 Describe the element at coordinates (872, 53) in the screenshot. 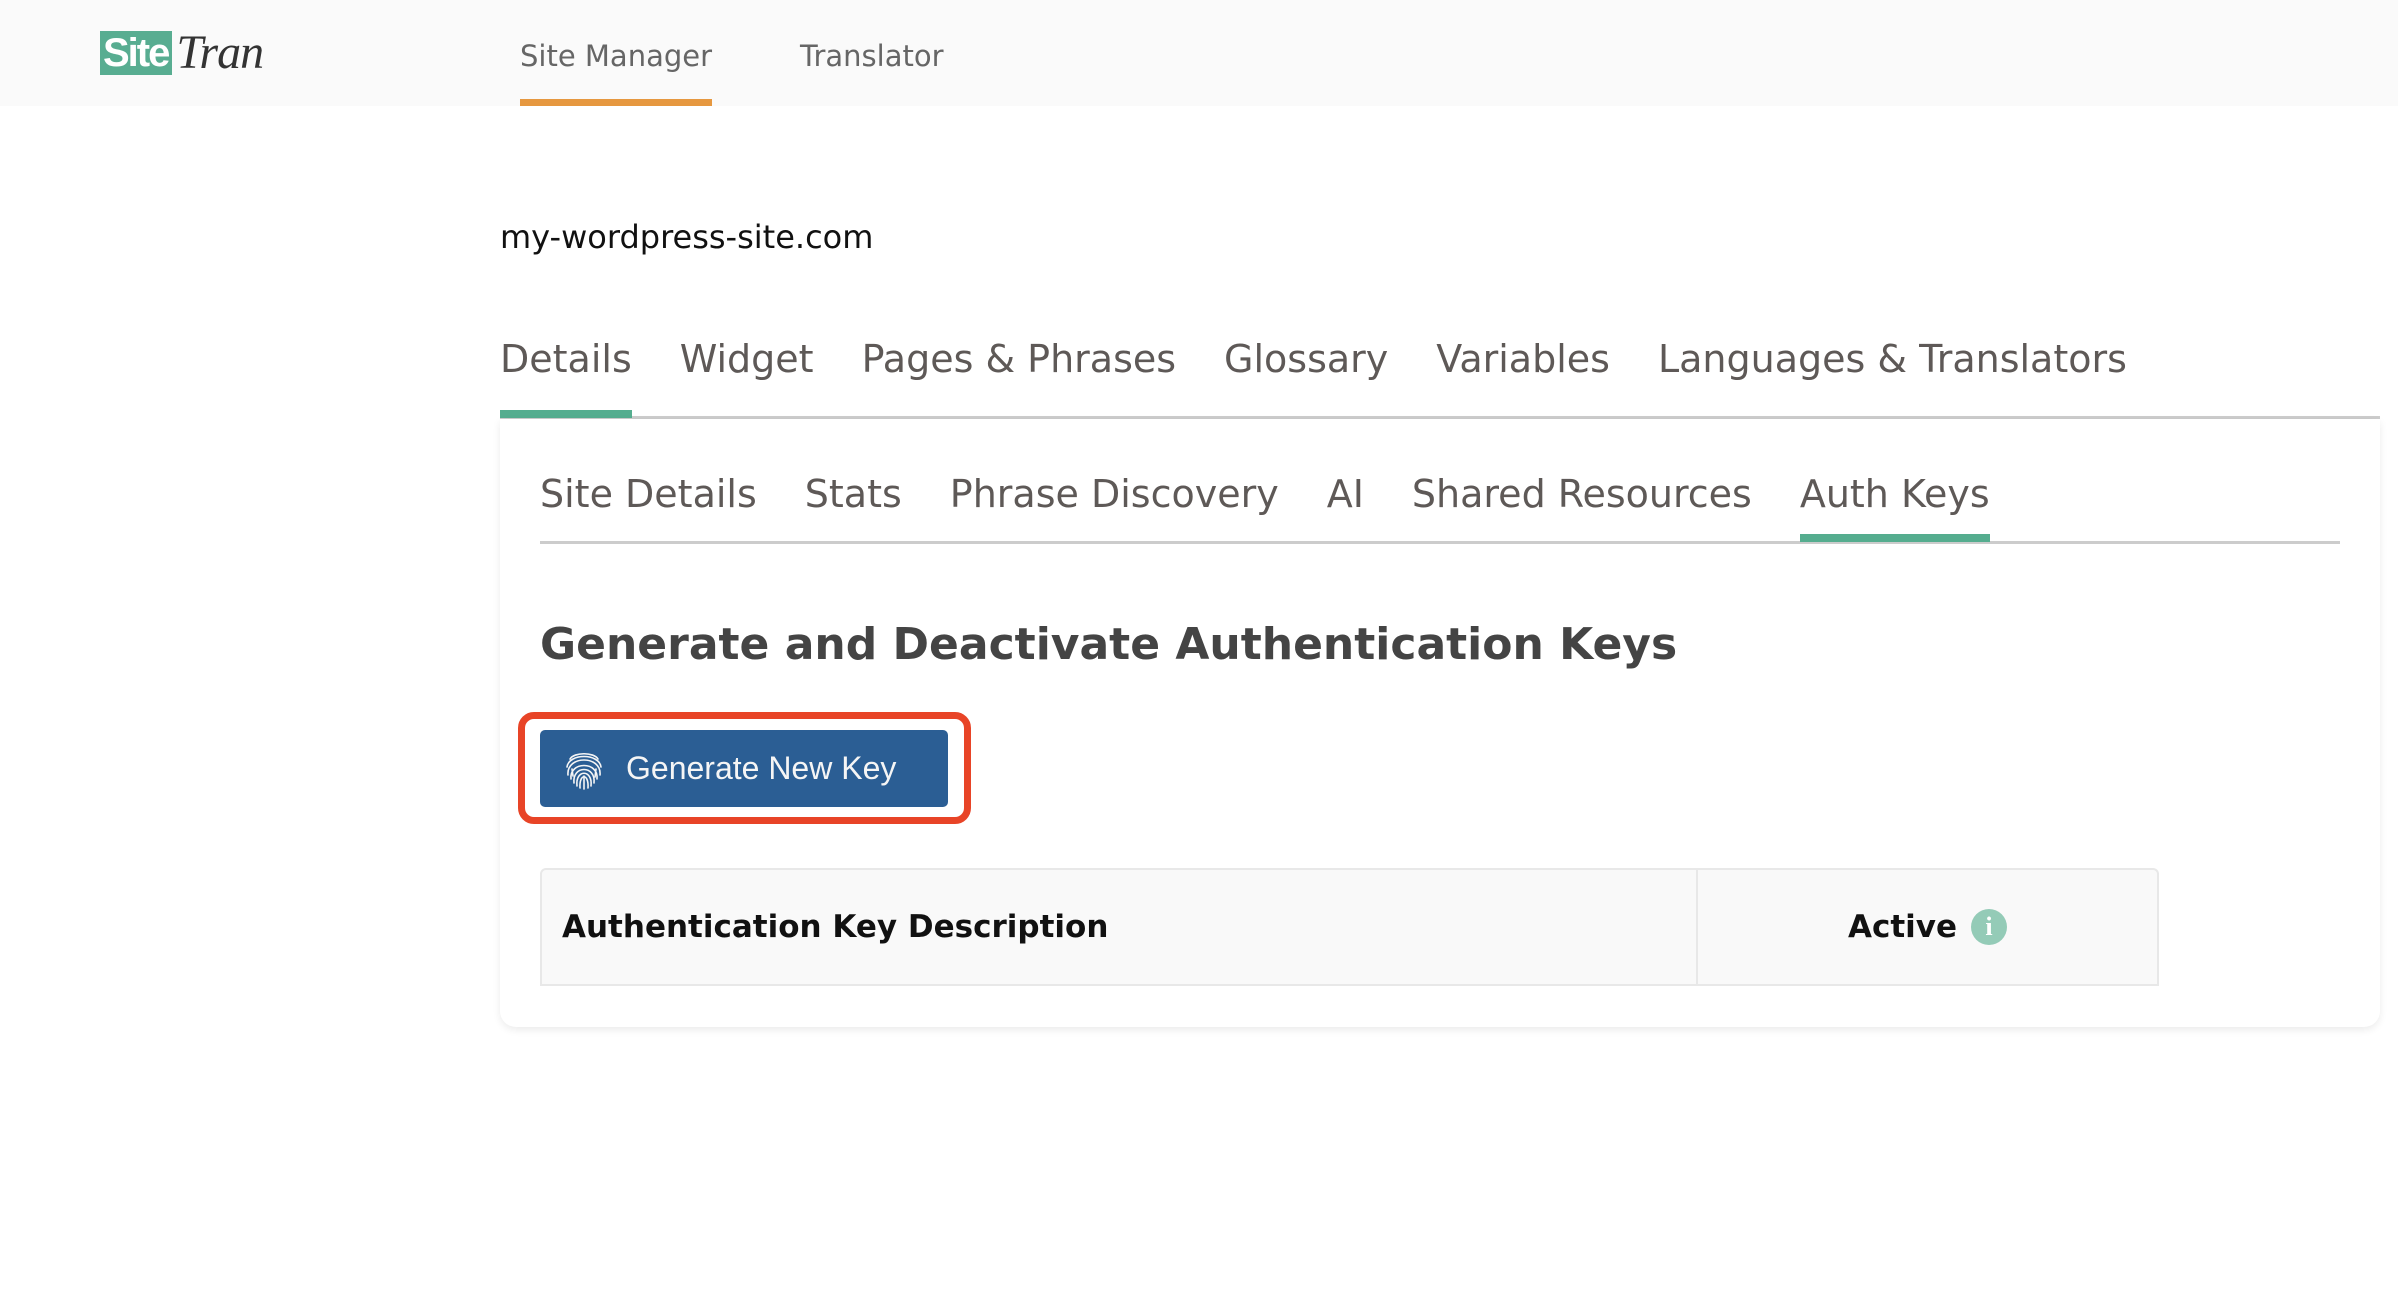

I see `topnav-translator: Translator` at that location.